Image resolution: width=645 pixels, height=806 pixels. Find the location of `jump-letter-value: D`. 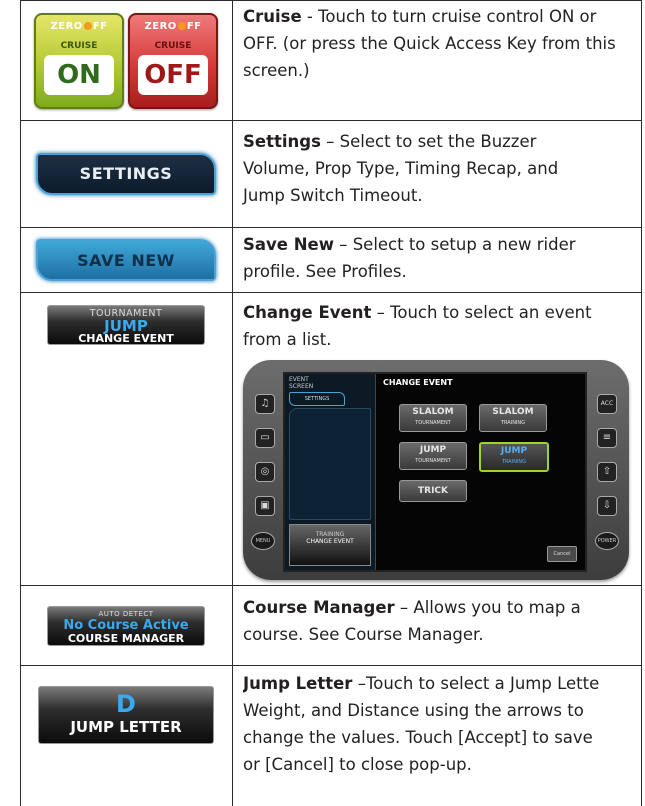

jump-letter-value: D is located at coordinates (126, 704).